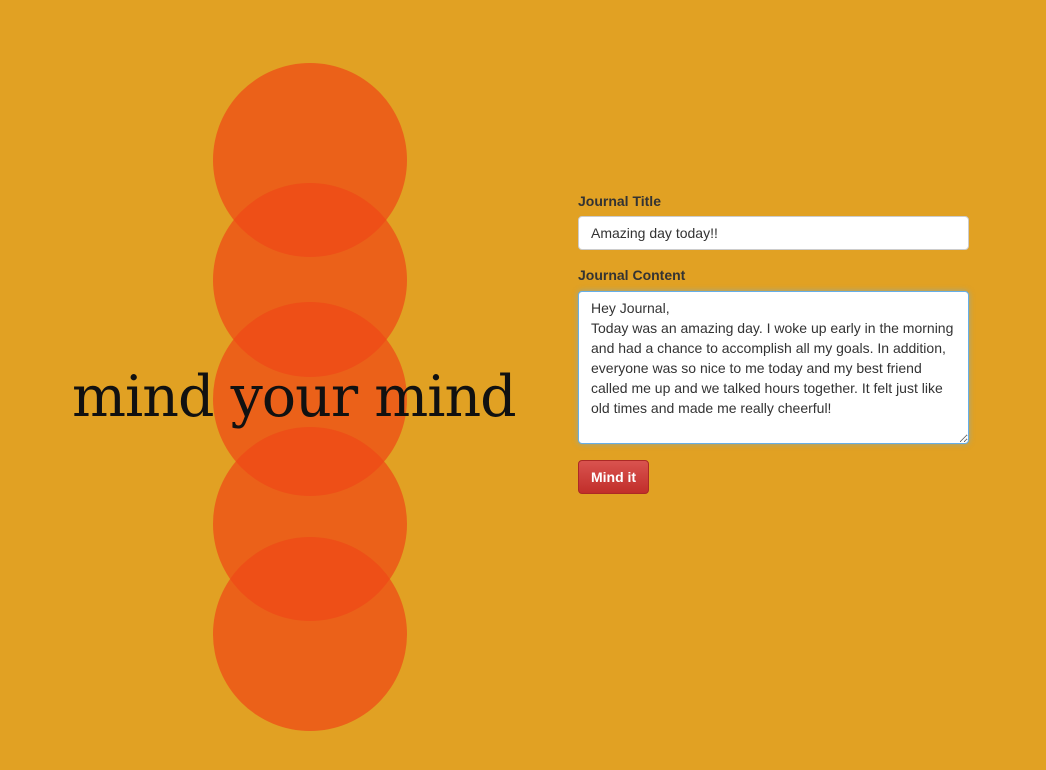  What do you see at coordinates (294, 397) in the screenshot?
I see `app-tagline: mind your mind` at bounding box center [294, 397].